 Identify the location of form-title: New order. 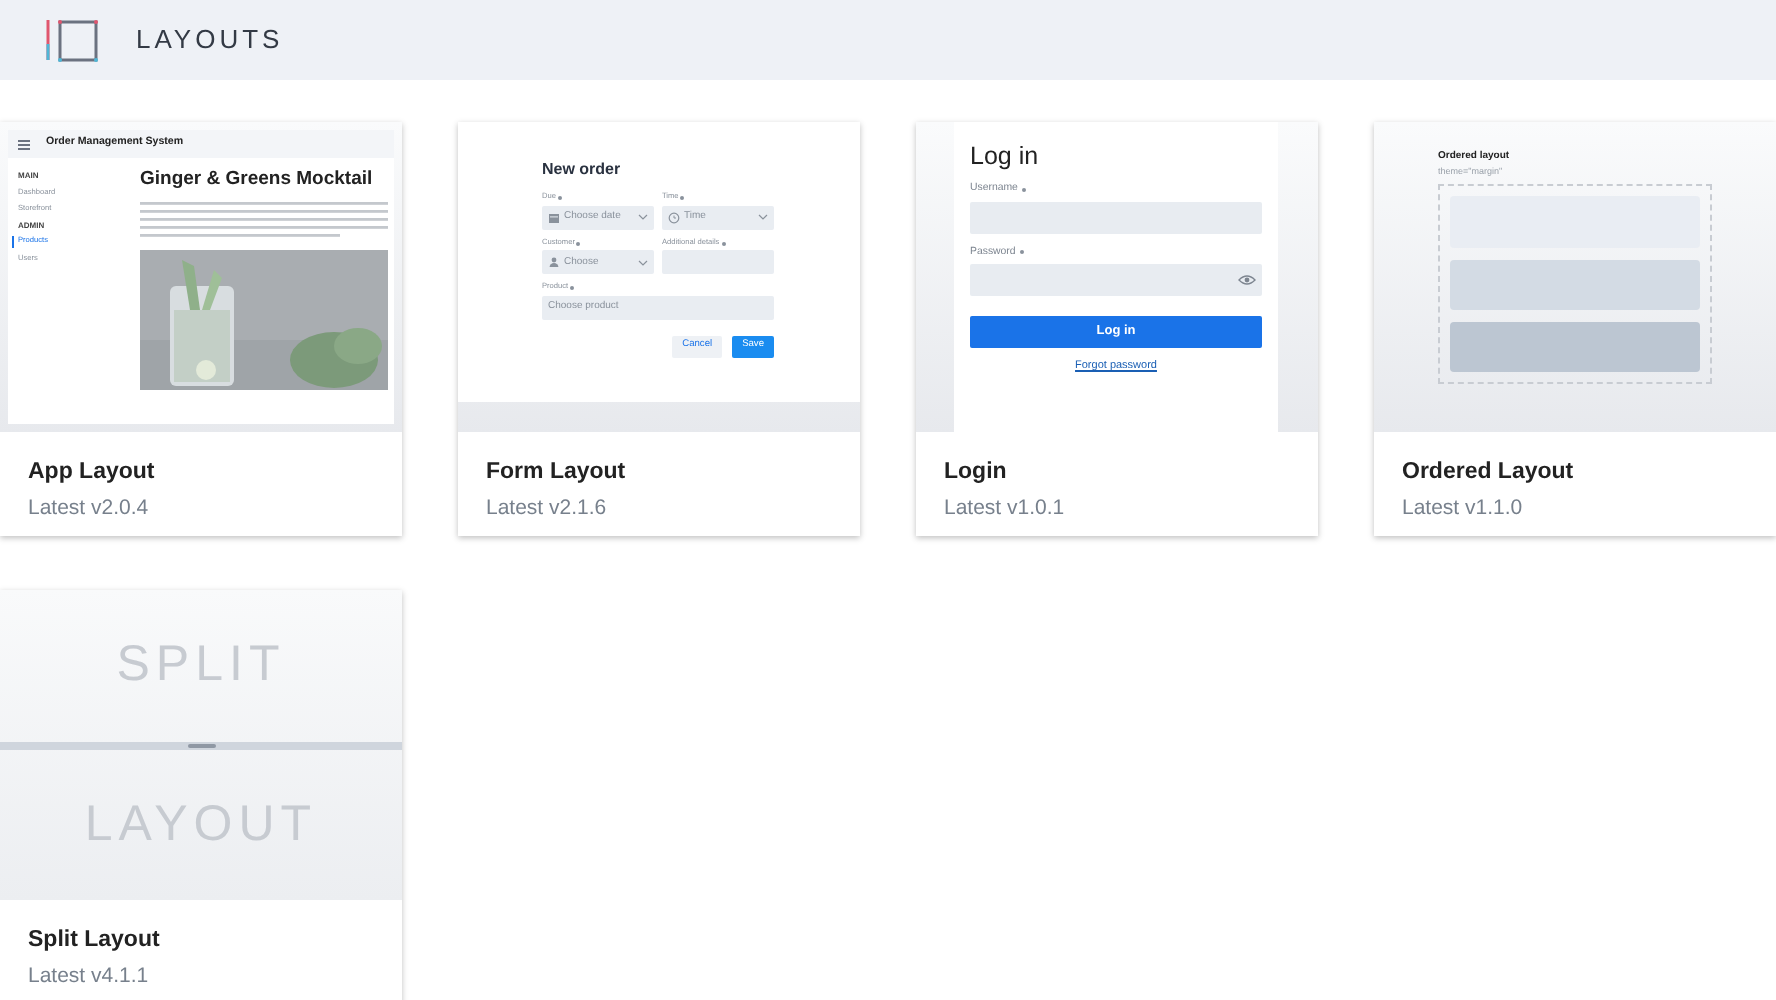
(582, 170).